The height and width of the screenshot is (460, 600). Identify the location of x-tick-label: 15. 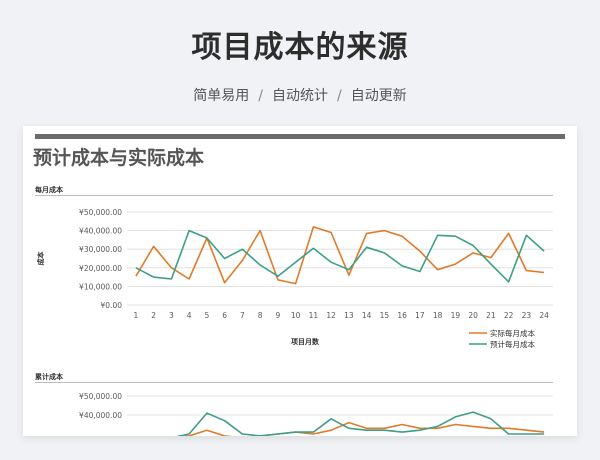
(385, 315).